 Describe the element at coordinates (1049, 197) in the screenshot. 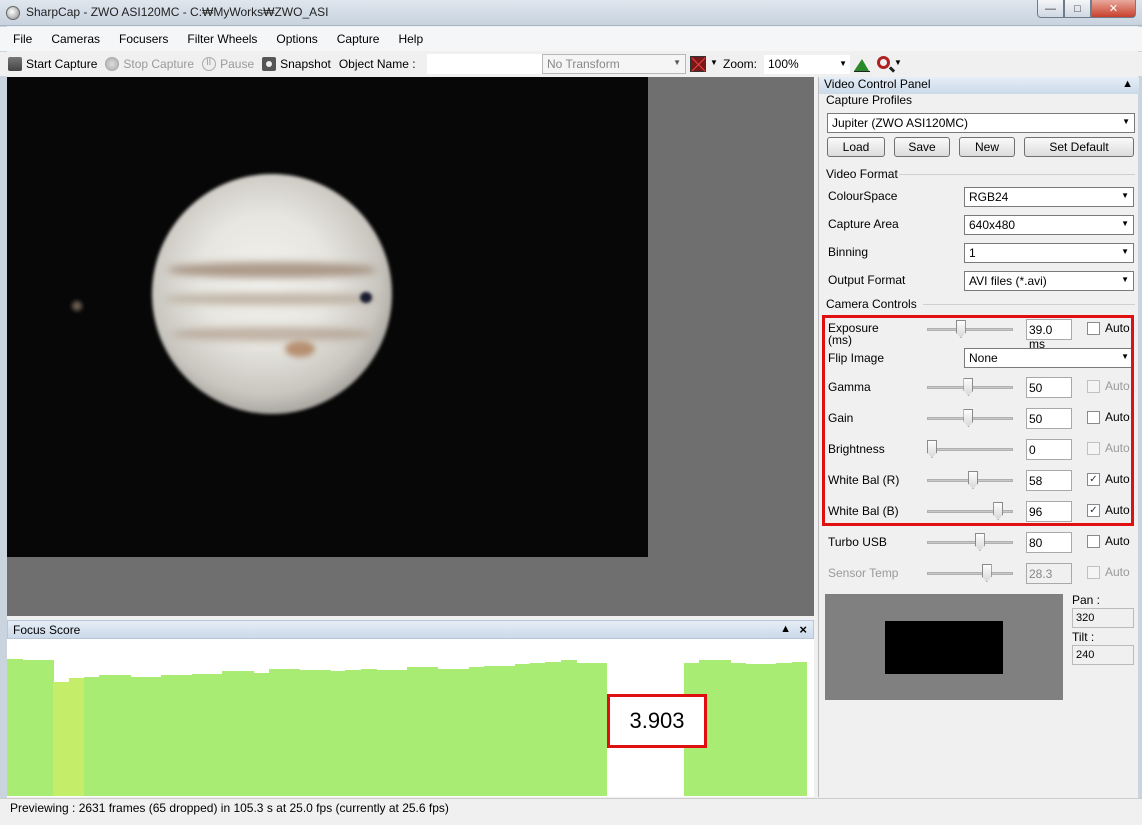

I see `colourspace-select: RGB24 ▼` at that location.